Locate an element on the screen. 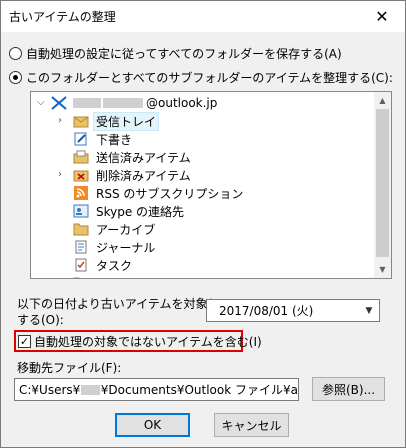 The width and height of the screenshot is (406, 448). date-value: 2017/08/01 (火) is located at coordinates (266, 311).